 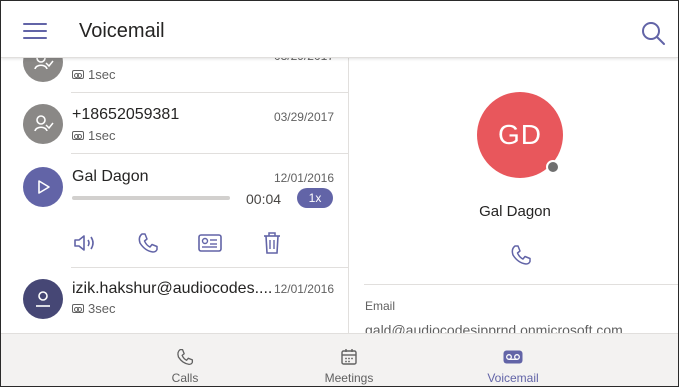 I want to click on delete-icon, so click(x=272, y=243).